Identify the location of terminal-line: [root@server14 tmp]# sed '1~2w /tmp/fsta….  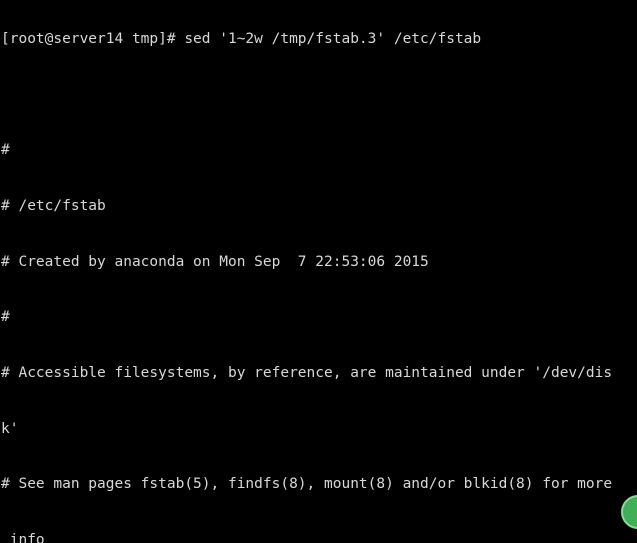
(241, 39).